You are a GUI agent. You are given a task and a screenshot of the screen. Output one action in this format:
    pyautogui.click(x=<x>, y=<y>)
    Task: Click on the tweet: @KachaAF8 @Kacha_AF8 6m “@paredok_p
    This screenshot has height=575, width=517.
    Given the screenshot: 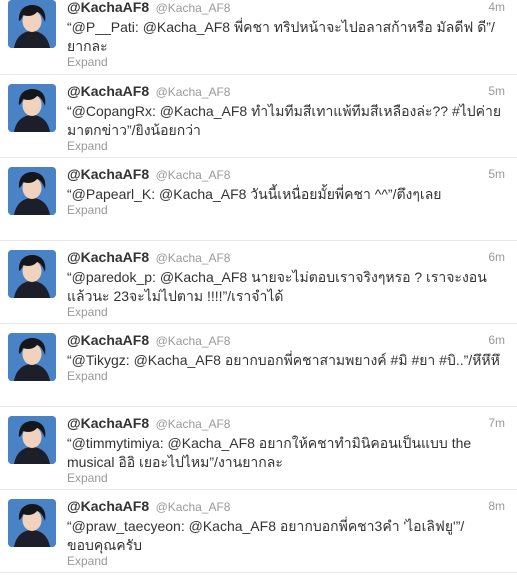 What is the action you would take?
    pyautogui.click(x=258, y=282)
    